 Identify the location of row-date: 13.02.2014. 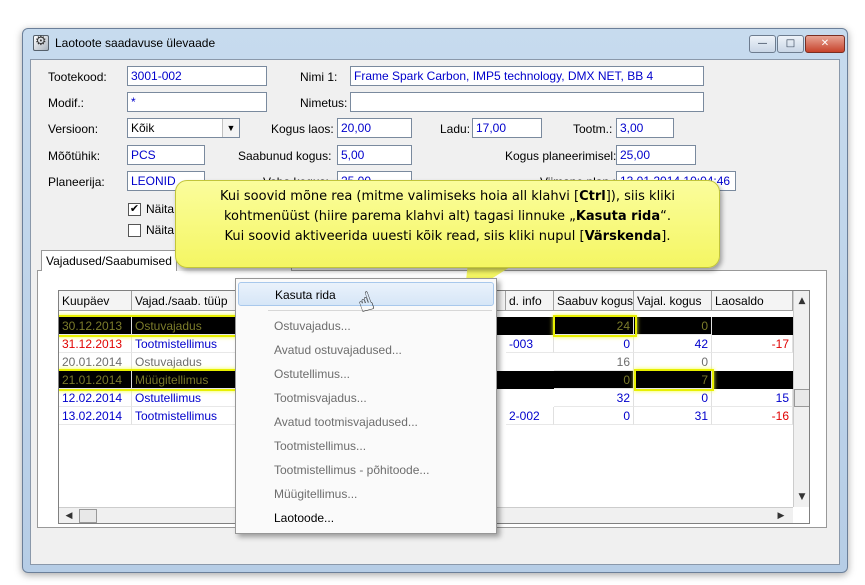
(95, 416).